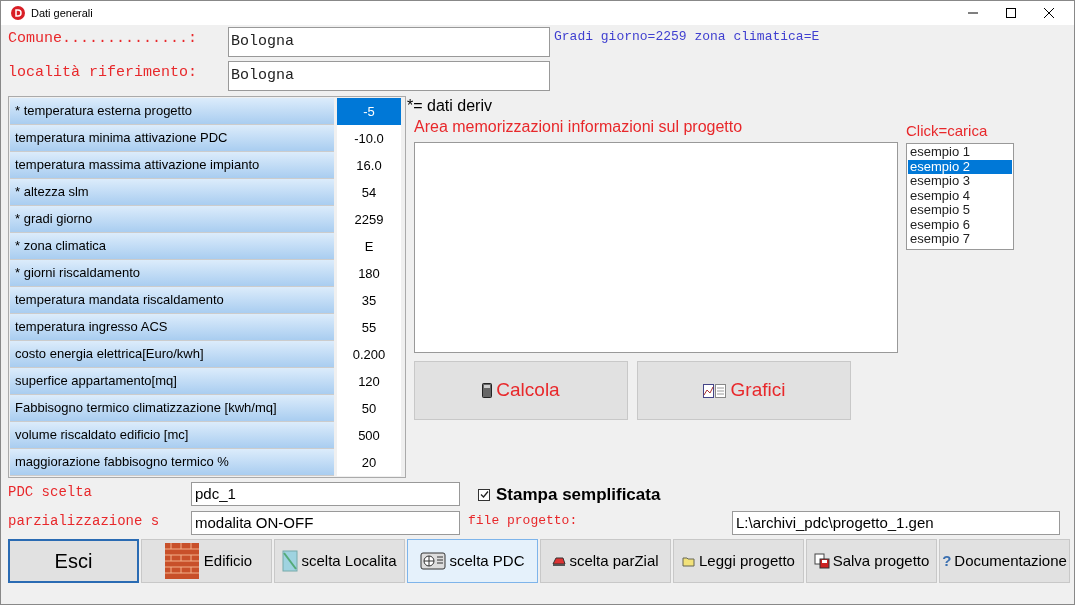 The image size is (1075, 605). I want to click on example-item: esempio 7, so click(960, 239).